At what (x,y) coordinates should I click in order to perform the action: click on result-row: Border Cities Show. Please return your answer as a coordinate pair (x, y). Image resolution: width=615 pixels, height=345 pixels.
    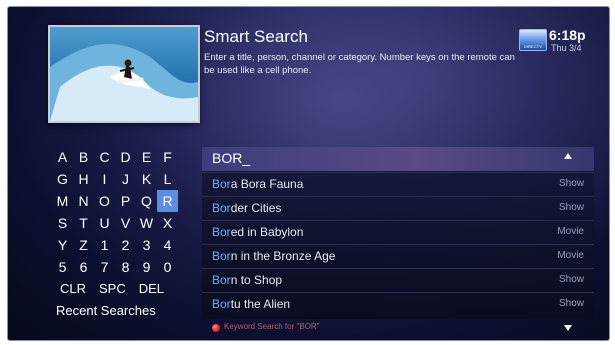
    Looking at the image, I should click on (398, 208).